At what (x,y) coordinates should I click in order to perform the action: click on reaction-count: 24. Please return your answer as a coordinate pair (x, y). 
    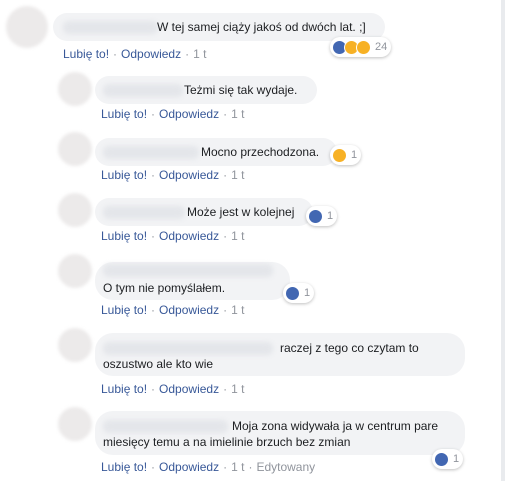
    Looking at the image, I should click on (381, 47).